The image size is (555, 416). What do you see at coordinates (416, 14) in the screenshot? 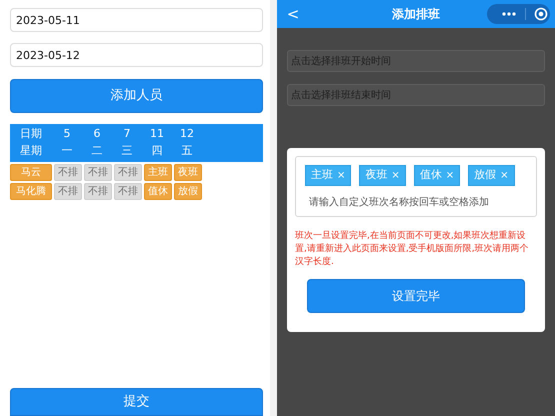
I see `page-title: 添加排班` at bounding box center [416, 14].